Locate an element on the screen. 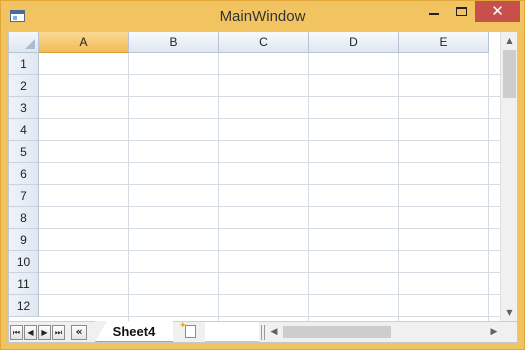 This screenshot has height=350, width=525. vertical-scrollbar: ▲ ▼ is located at coordinates (508, 176).